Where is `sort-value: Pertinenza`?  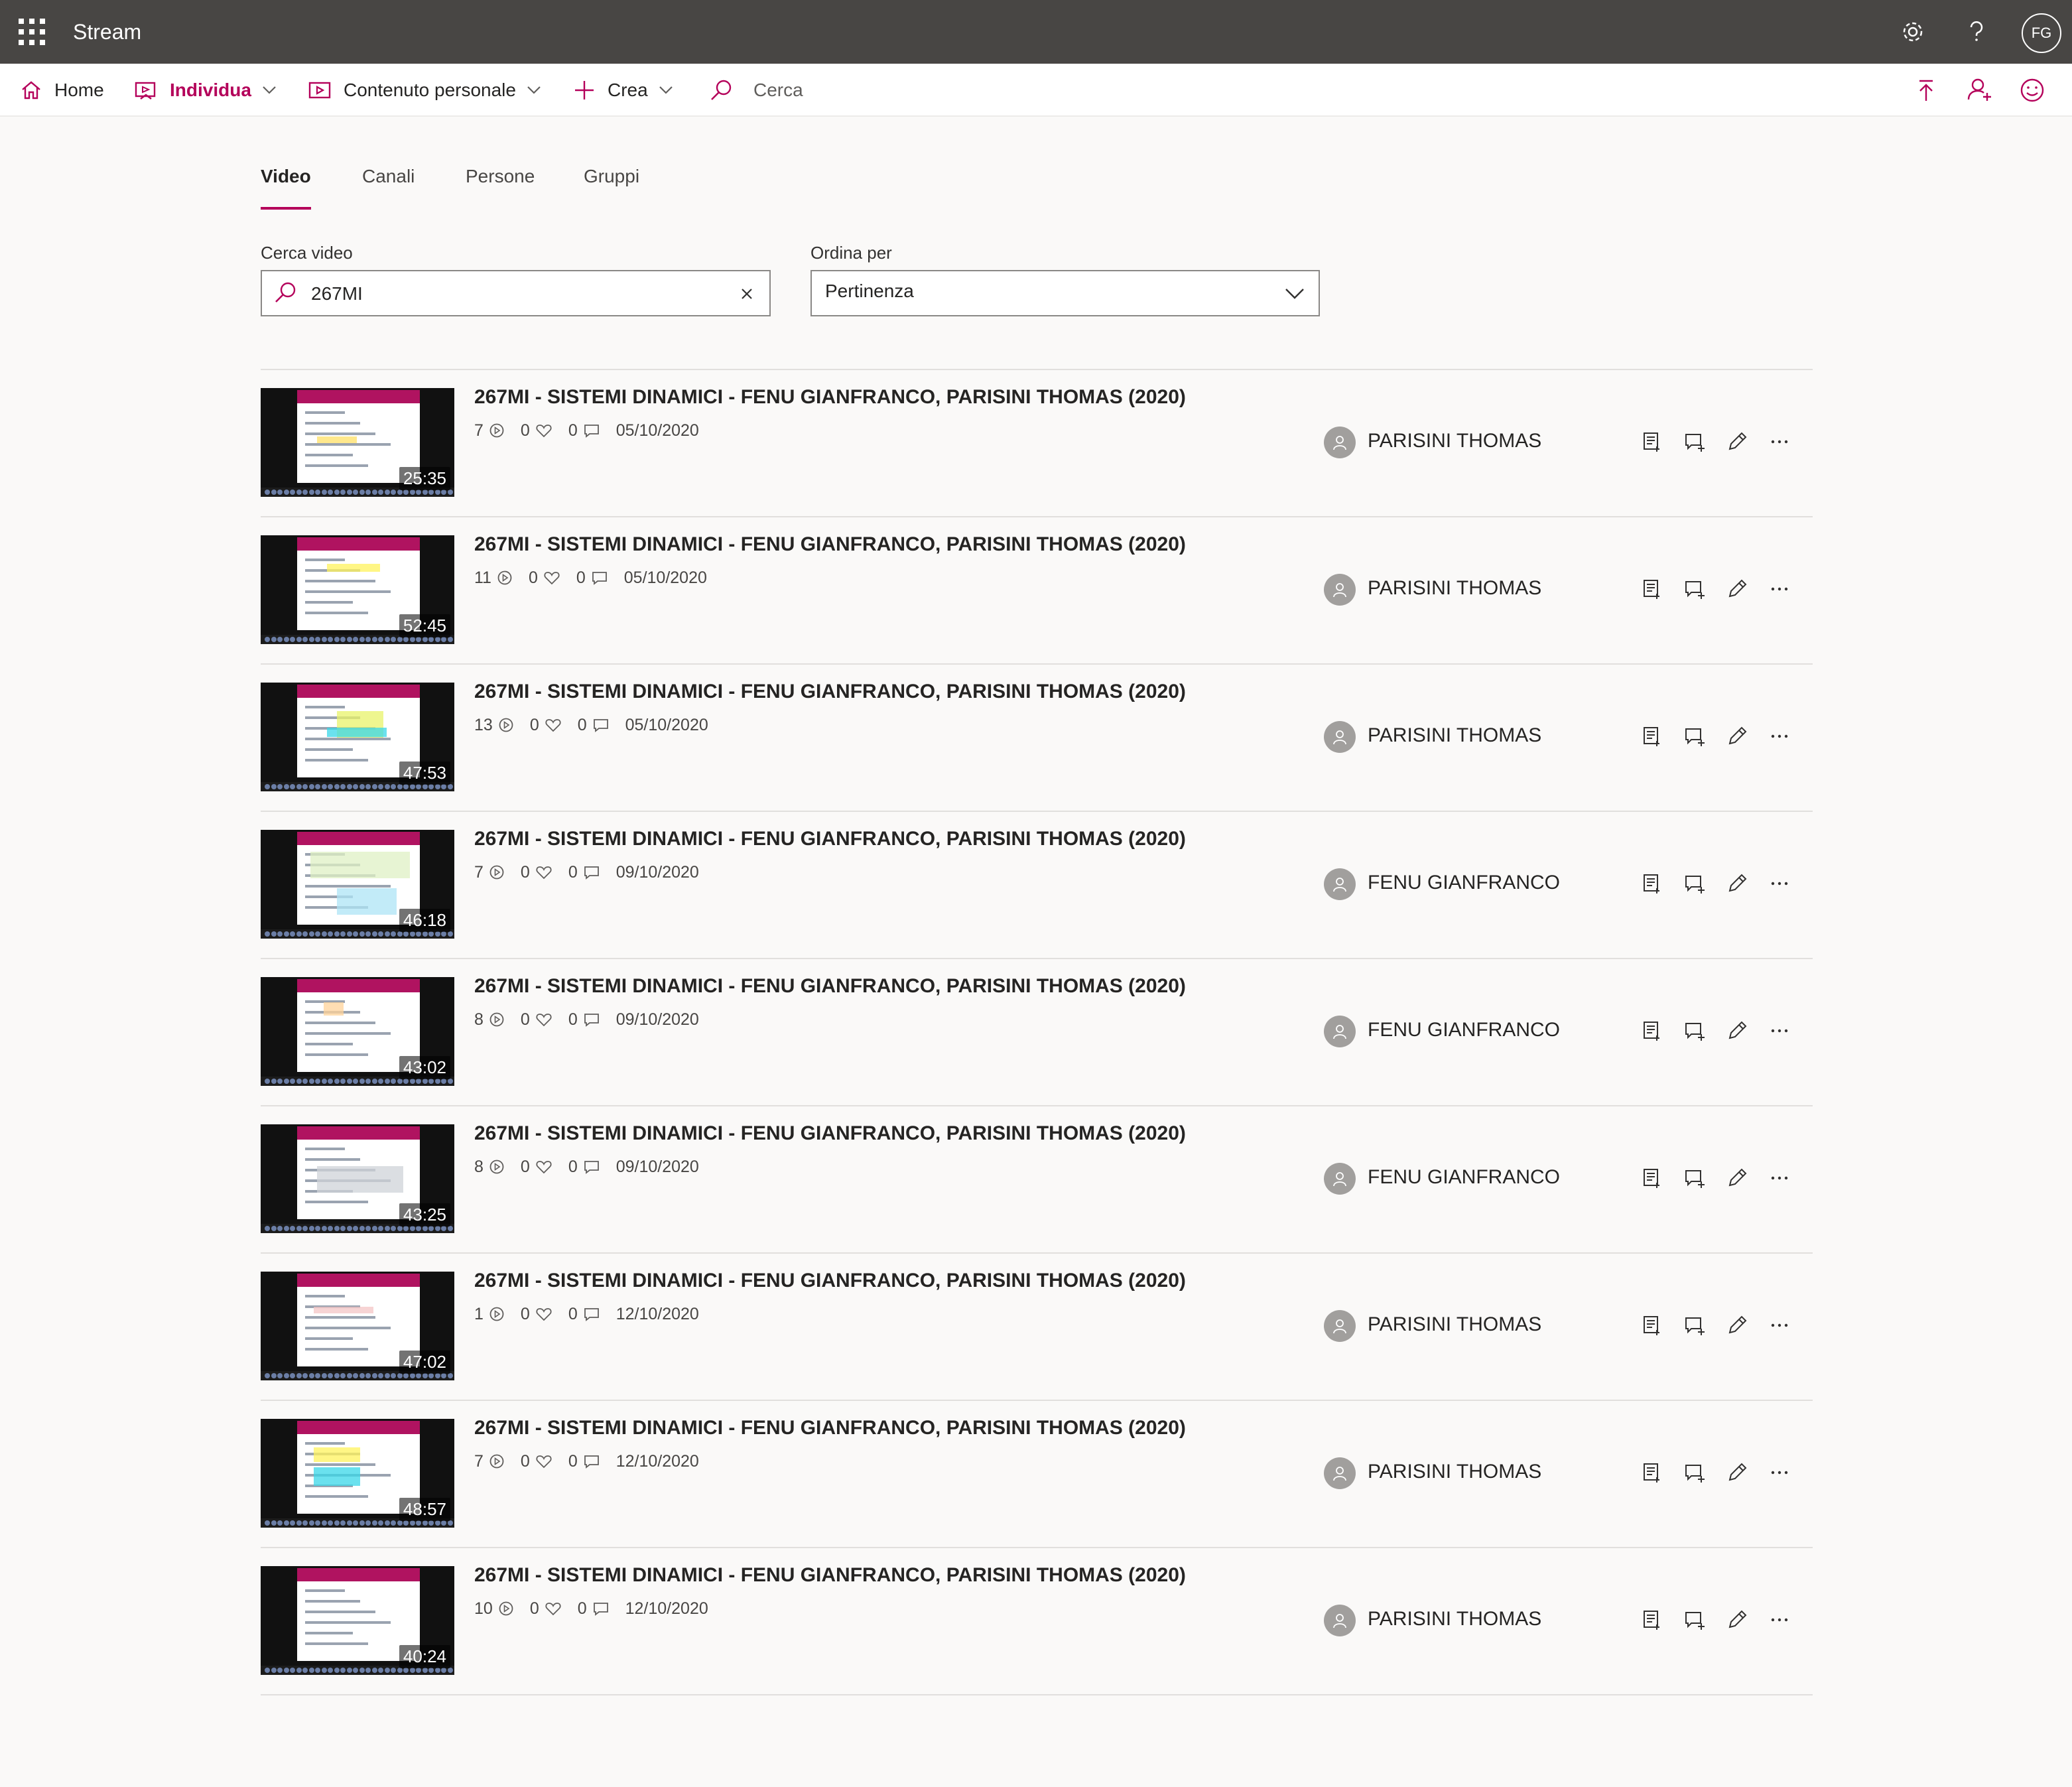
sort-value: Pertinenza is located at coordinates (870, 291).